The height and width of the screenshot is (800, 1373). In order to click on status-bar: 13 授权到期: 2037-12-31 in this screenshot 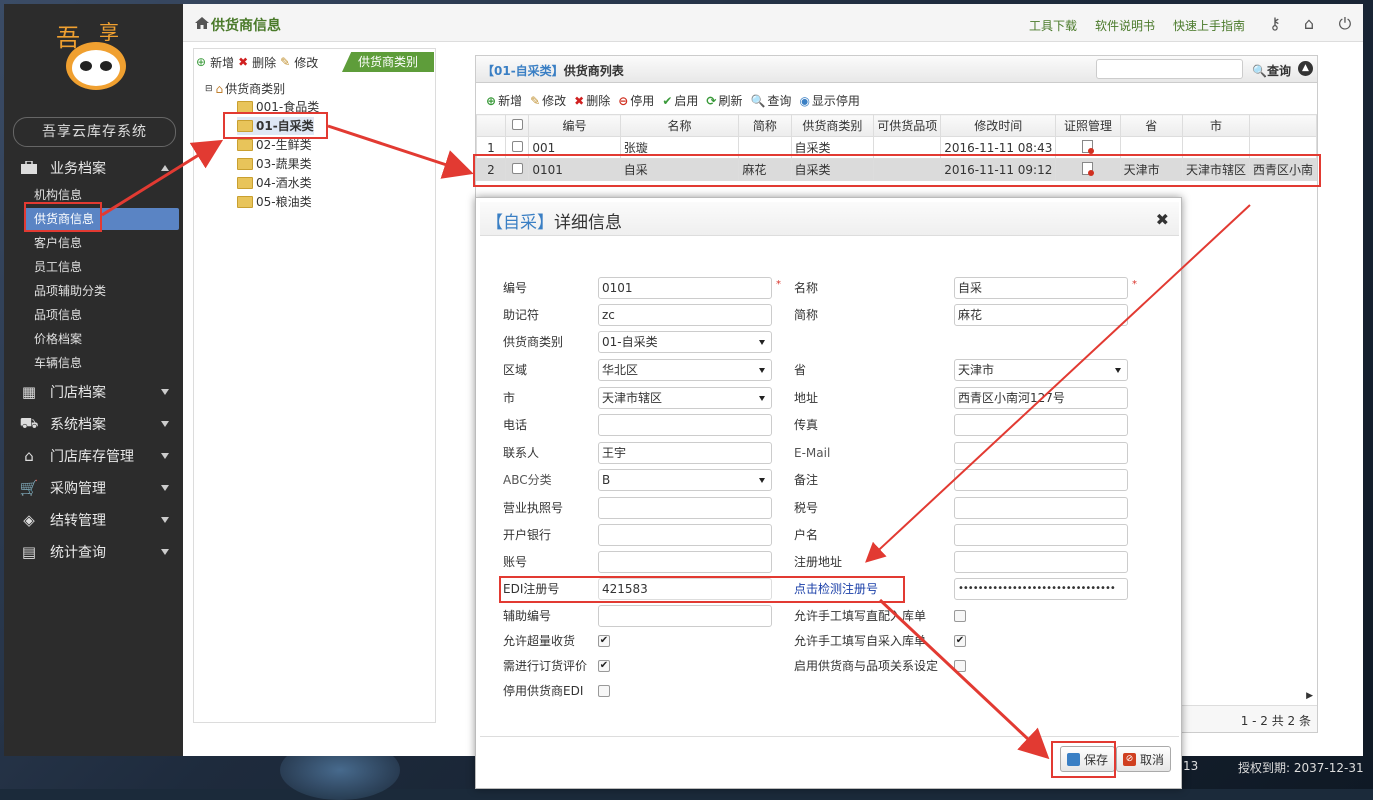, I will do `click(1256, 767)`.